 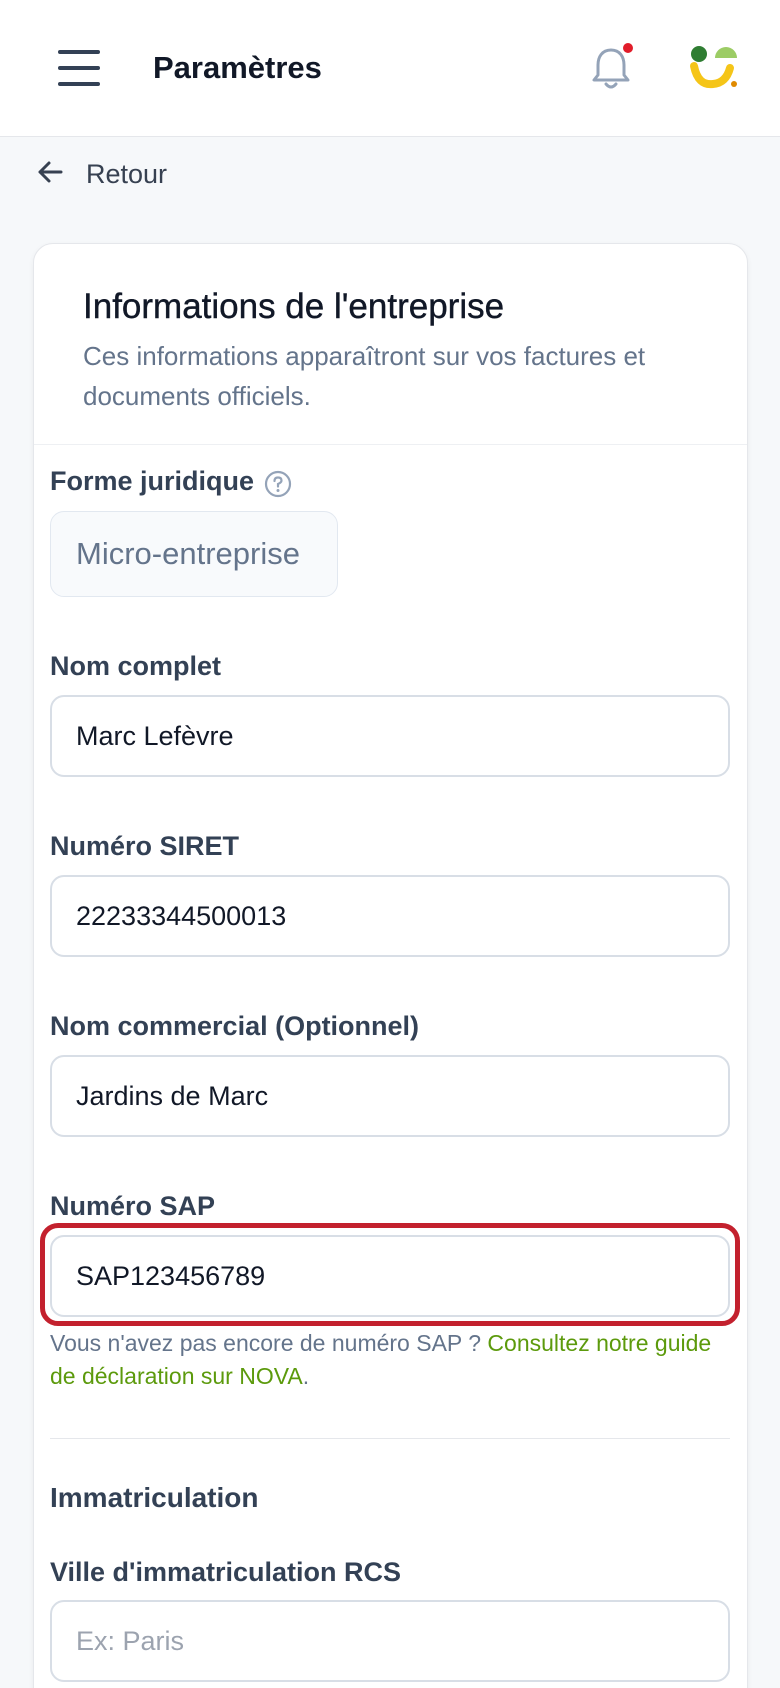 I want to click on hamburger-menu-icon, so click(x=79, y=68).